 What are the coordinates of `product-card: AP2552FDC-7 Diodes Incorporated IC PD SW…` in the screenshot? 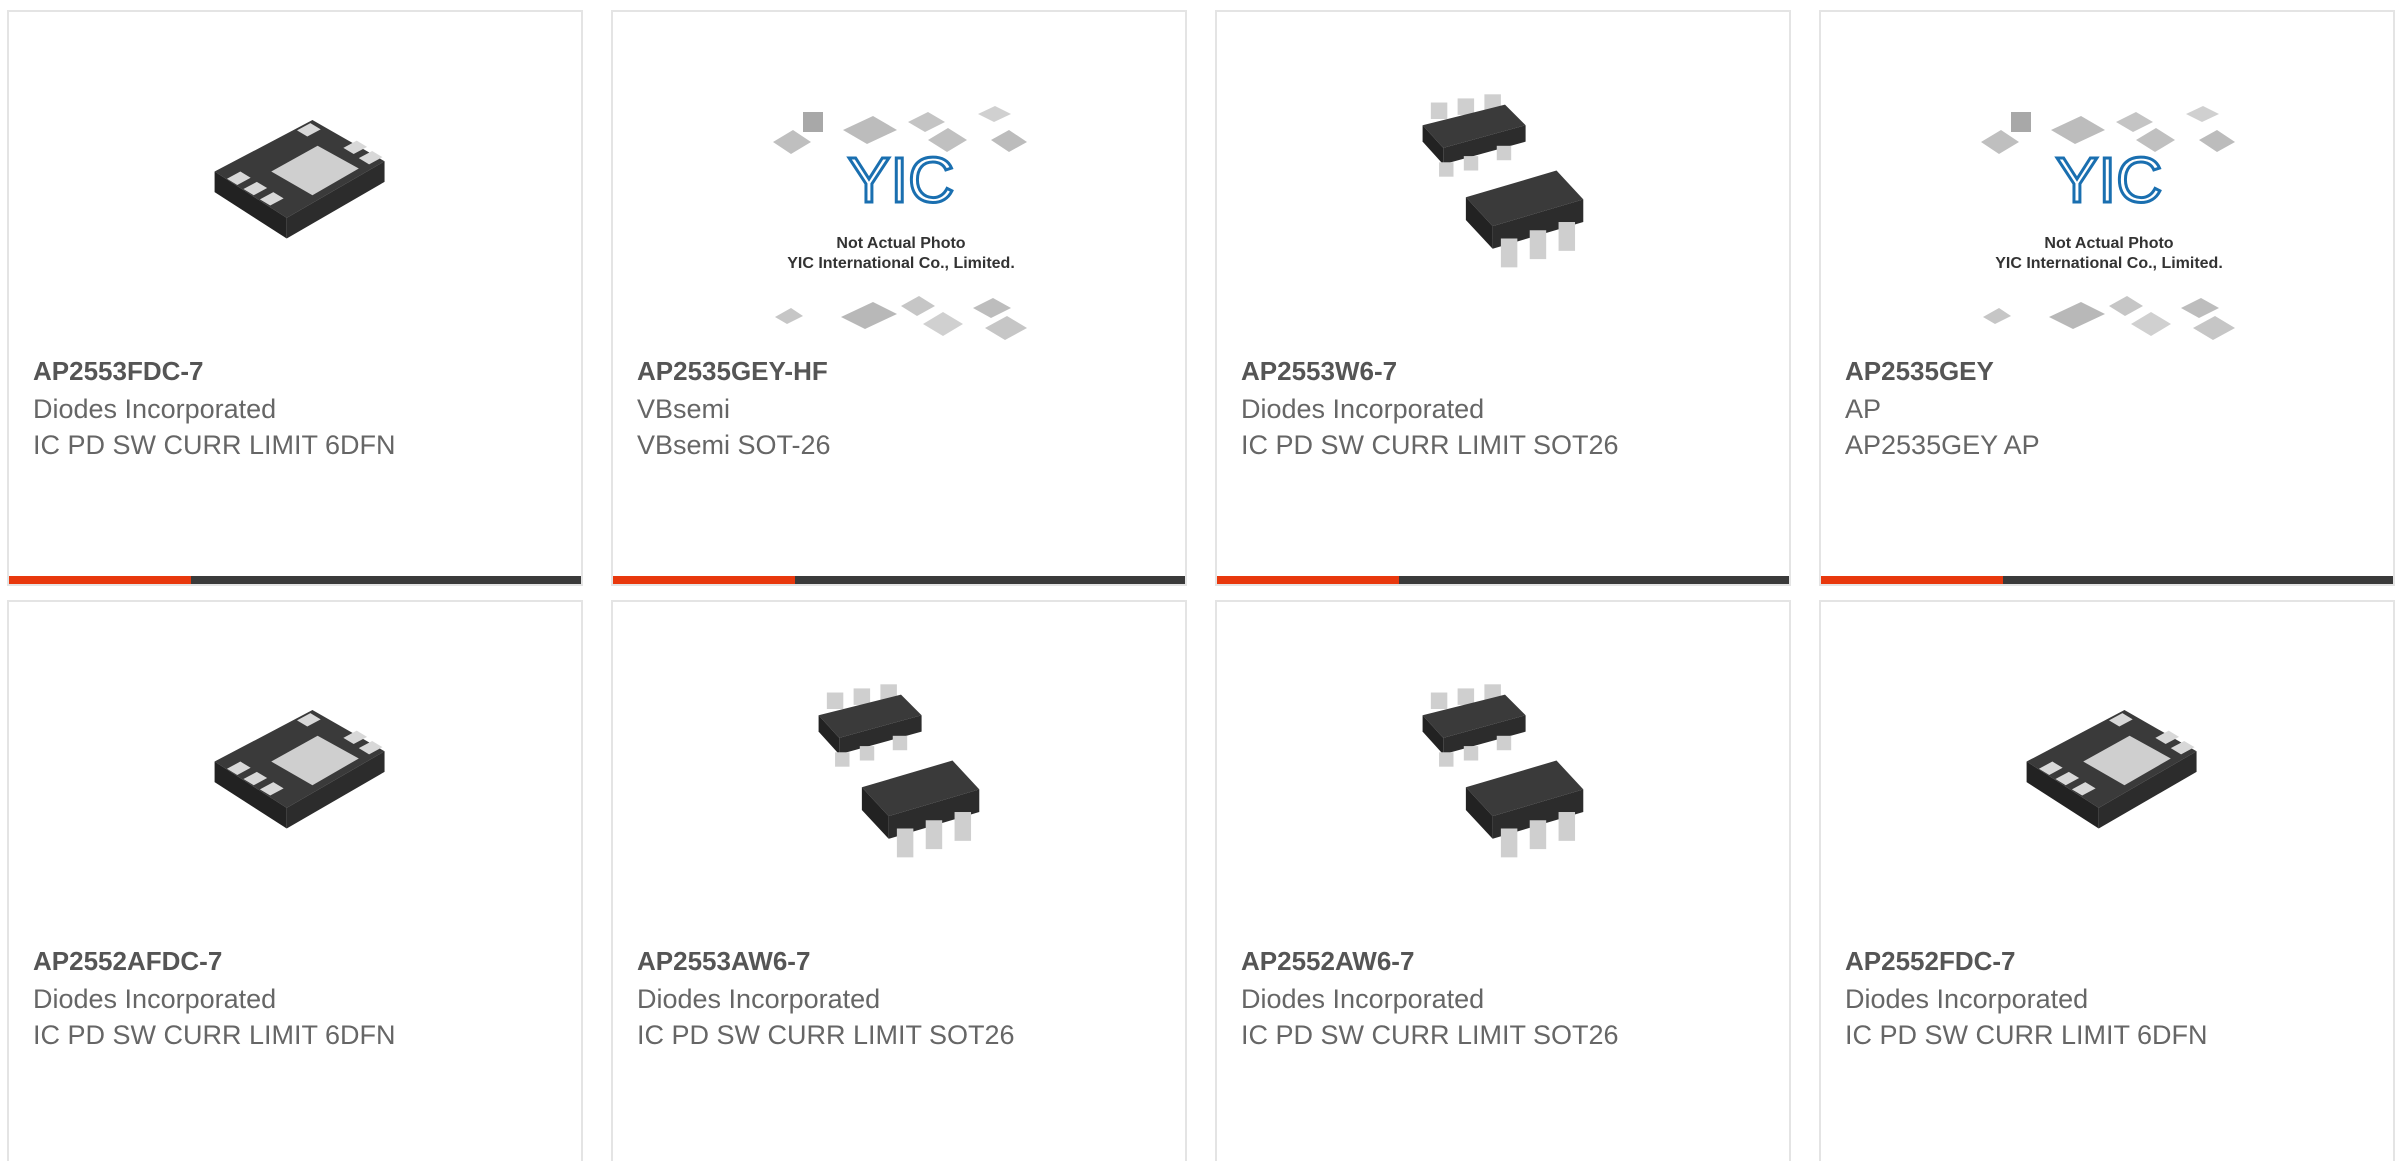 It's located at (2107, 880).